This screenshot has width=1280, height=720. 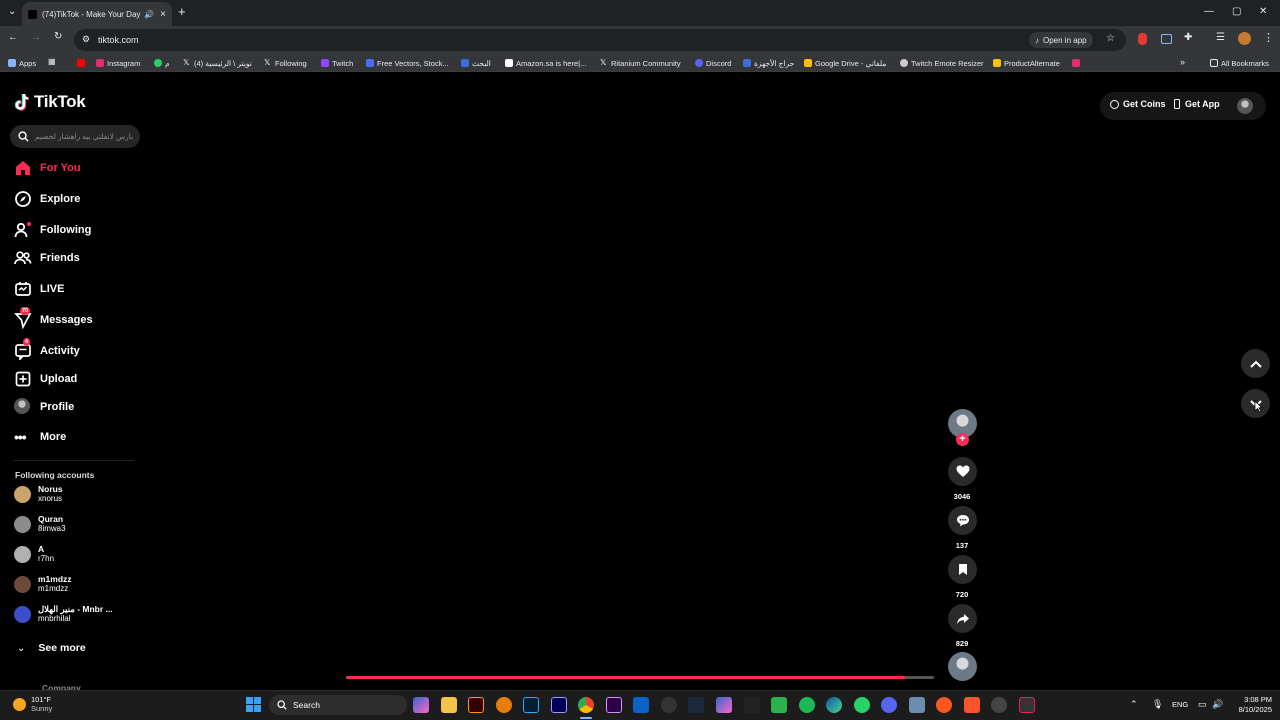 I want to click on save-button, so click(x=962, y=569).